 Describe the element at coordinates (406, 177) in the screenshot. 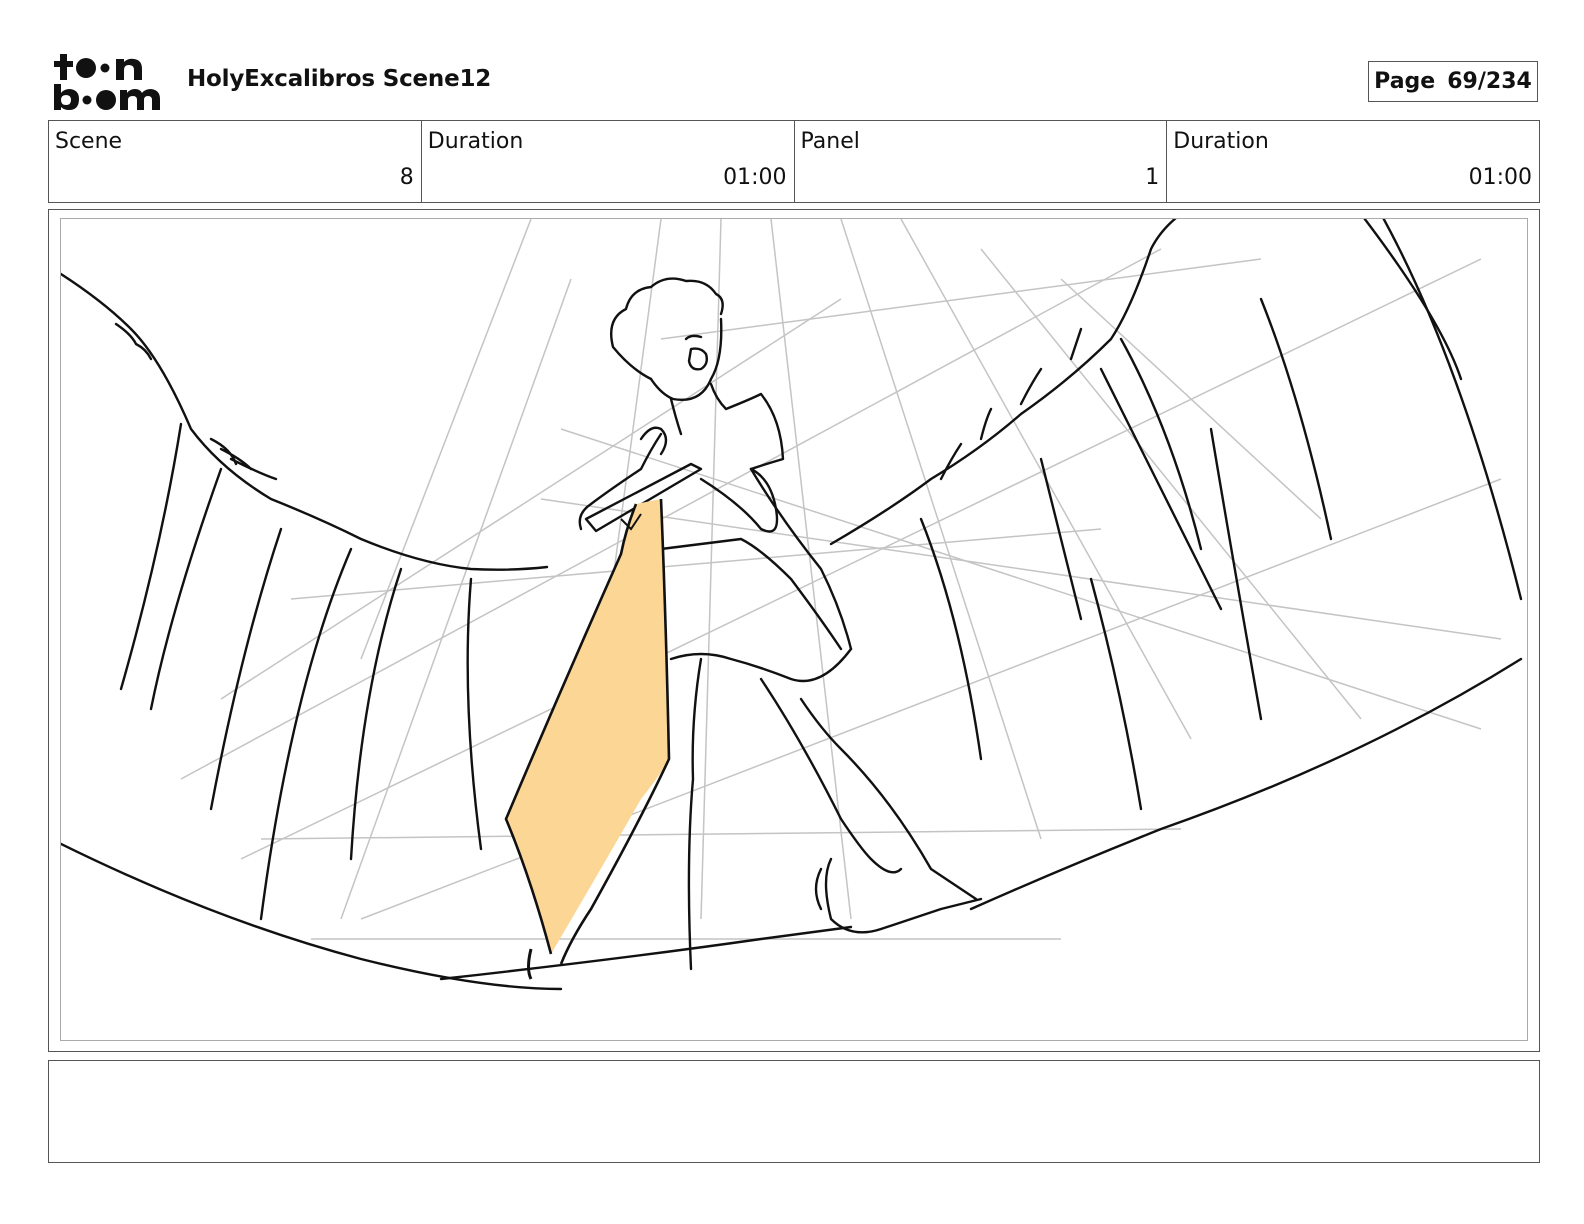

I see `scene-value: 8` at that location.